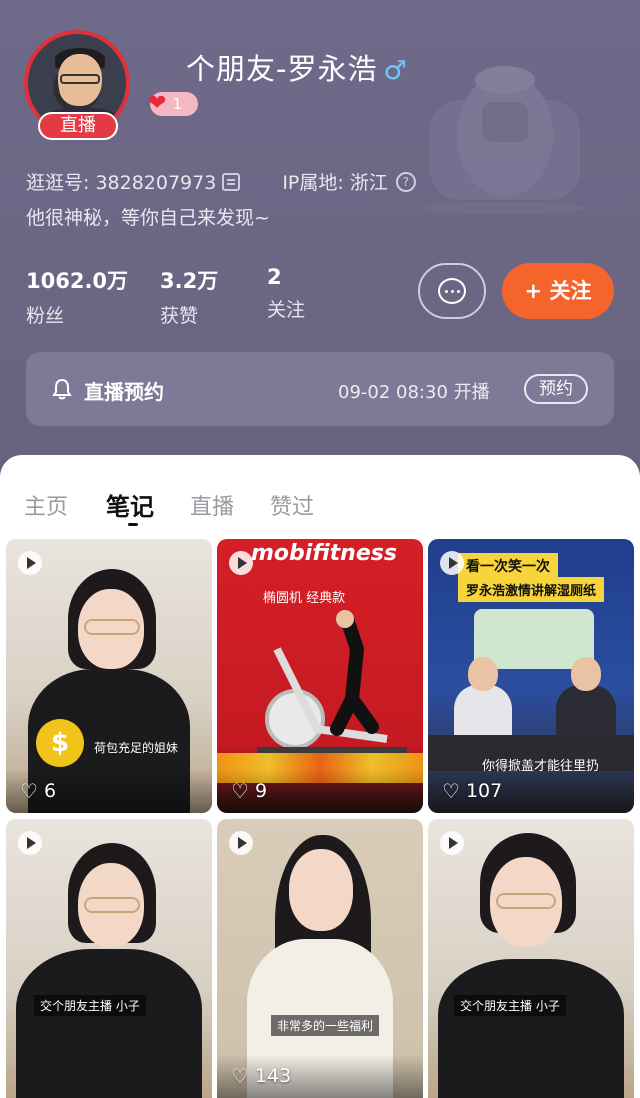 The height and width of the screenshot is (1098, 640). Describe the element at coordinates (62, 389) in the screenshot. I see `bell-icon` at that location.